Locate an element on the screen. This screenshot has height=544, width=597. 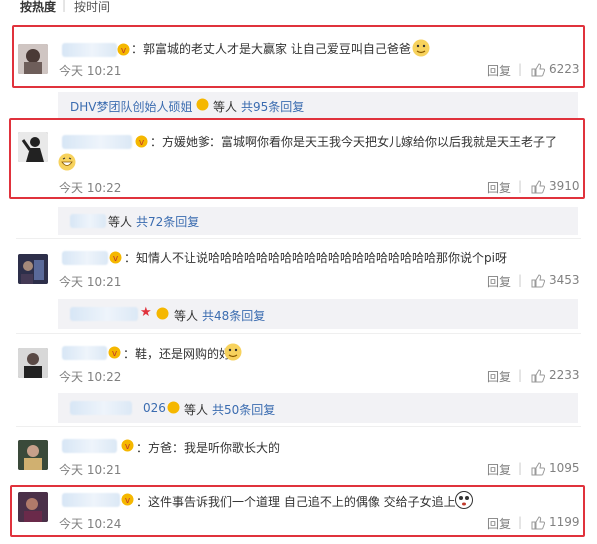
subreply-summary: DHV梦团队创始人硕姐 等人 共95条回复 is located at coordinates (318, 105).